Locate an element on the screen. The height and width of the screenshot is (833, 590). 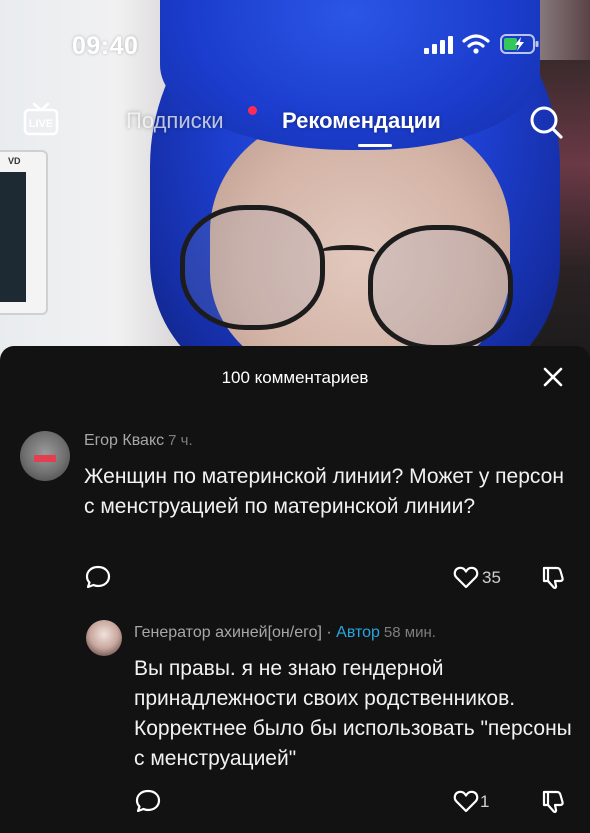
comment-author-name: Егор Квакс is located at coordinates (124, 440).